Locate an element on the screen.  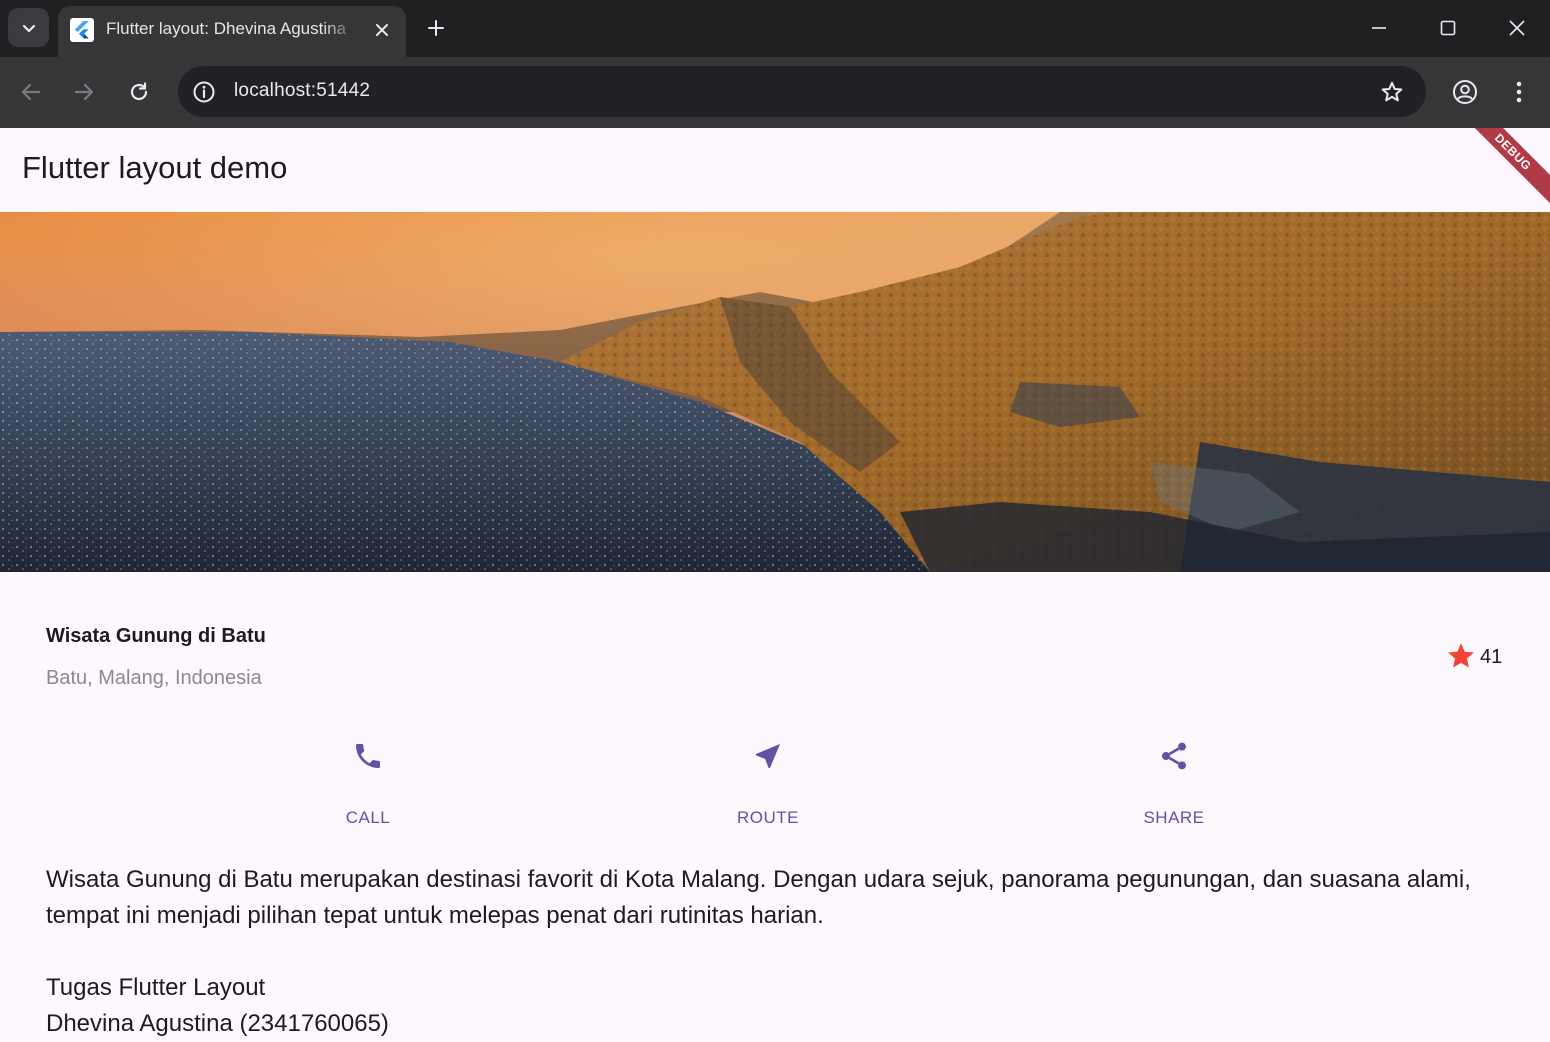
minimize-icon is located at coordinates (1379, 28).